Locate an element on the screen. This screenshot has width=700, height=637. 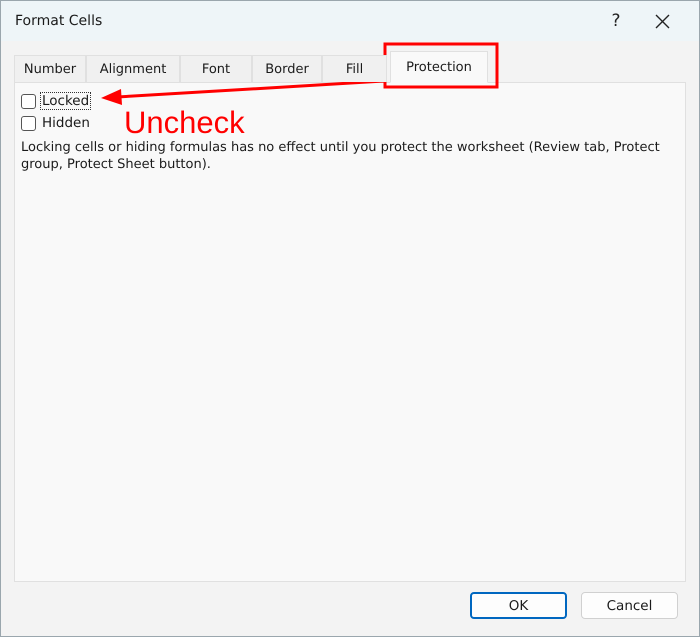
checkbox-label: Locked is located at coordinates (65, 101).